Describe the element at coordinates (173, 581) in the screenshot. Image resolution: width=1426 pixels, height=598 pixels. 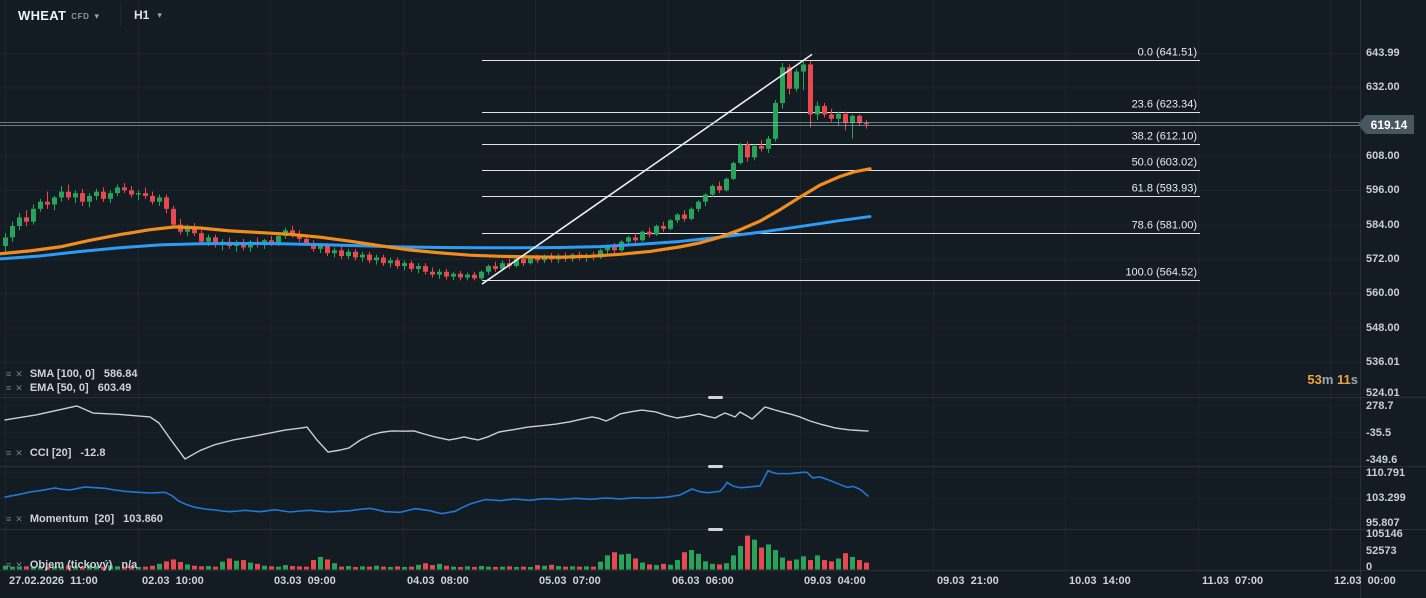
I see `time-axis-label: 02.03 10:00` at that location.